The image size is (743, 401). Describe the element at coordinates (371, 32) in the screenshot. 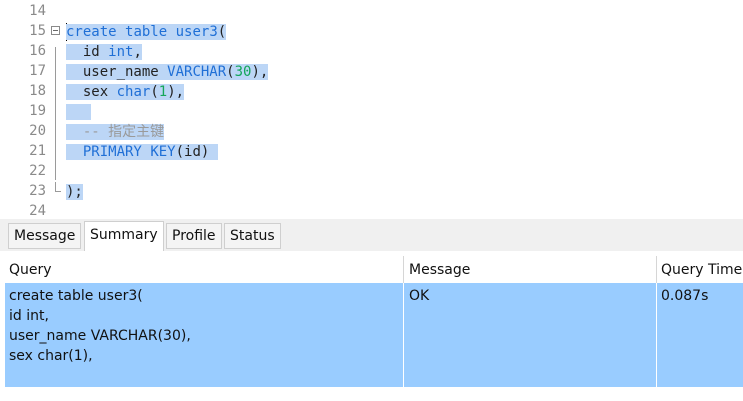

I see `code-line-15: 15 create table user3(` at that location.